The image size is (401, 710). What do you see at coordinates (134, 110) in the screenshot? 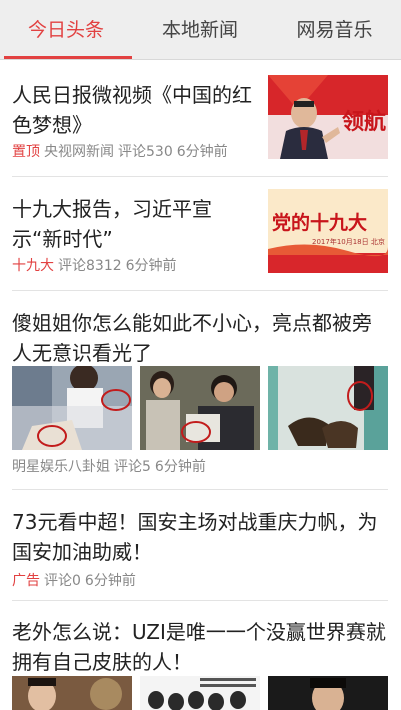
I see `news-title: 人民日报微视频《中国的红色梦想》` at bounding box center [134, 110].